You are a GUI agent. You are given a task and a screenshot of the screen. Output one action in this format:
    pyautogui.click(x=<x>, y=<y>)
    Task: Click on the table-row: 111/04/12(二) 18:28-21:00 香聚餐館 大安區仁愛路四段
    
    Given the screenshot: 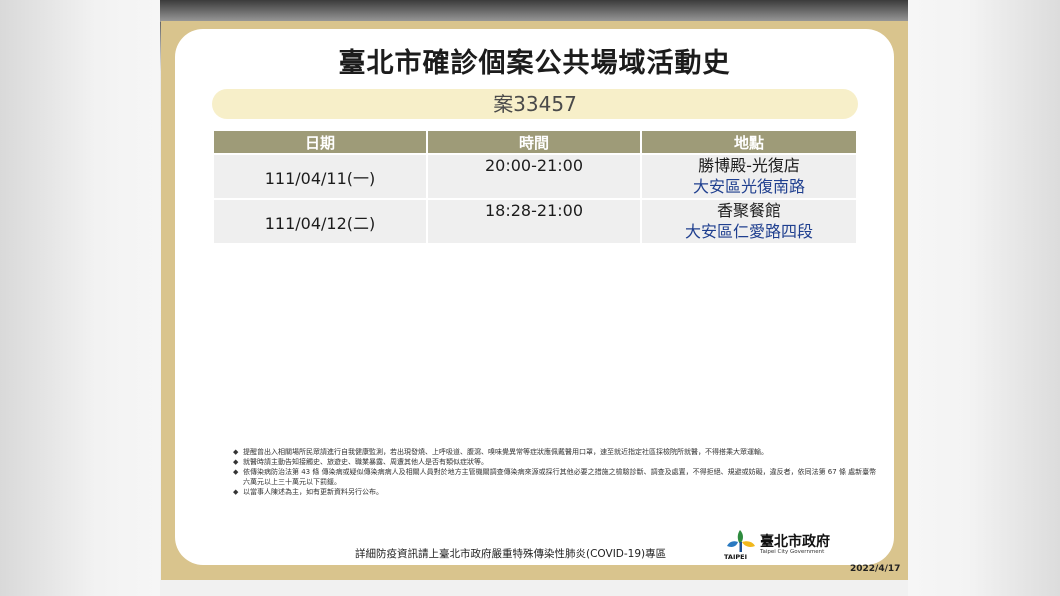 What is the action you would take?
    pyautogui.click(x=535, y=221)
    